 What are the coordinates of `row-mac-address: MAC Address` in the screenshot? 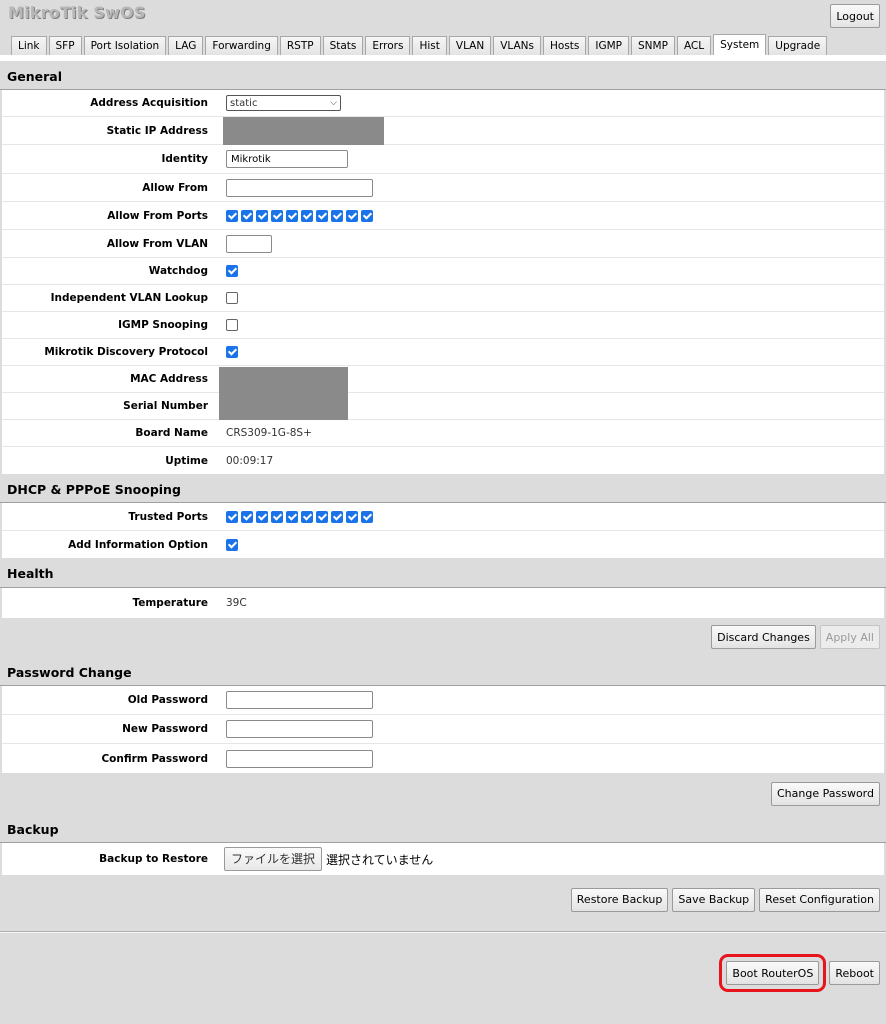 It's located at (443, 379).